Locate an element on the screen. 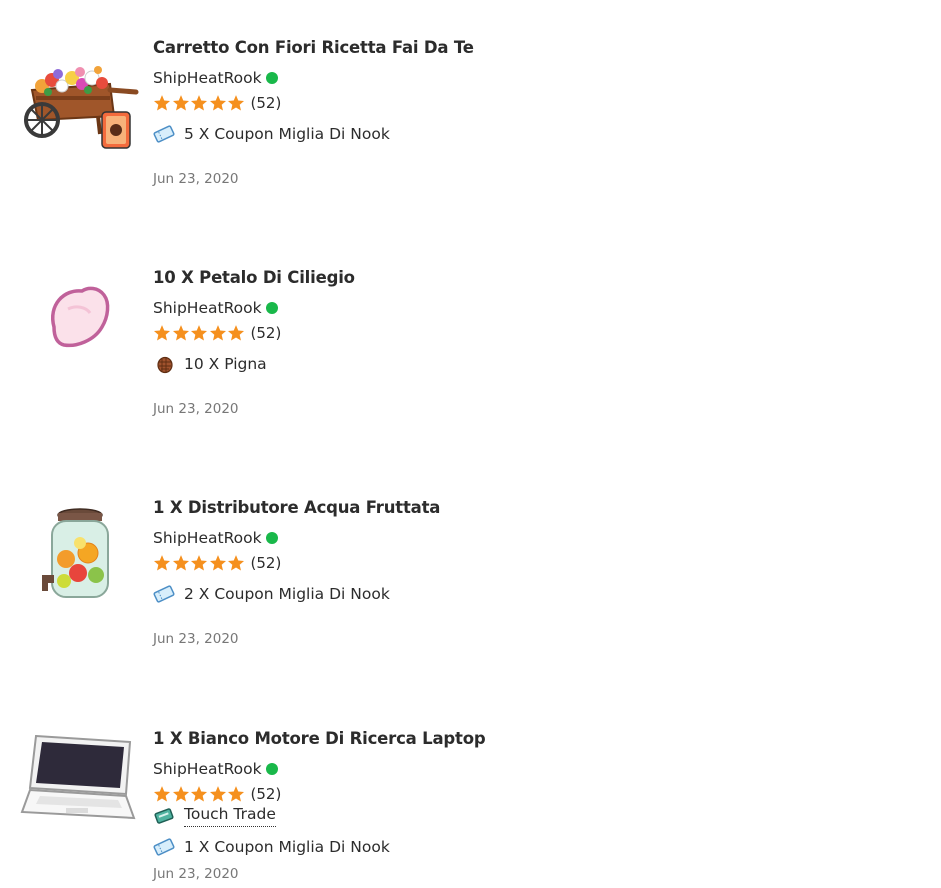  white-laptop-icon is located at coordinates (79, 778).